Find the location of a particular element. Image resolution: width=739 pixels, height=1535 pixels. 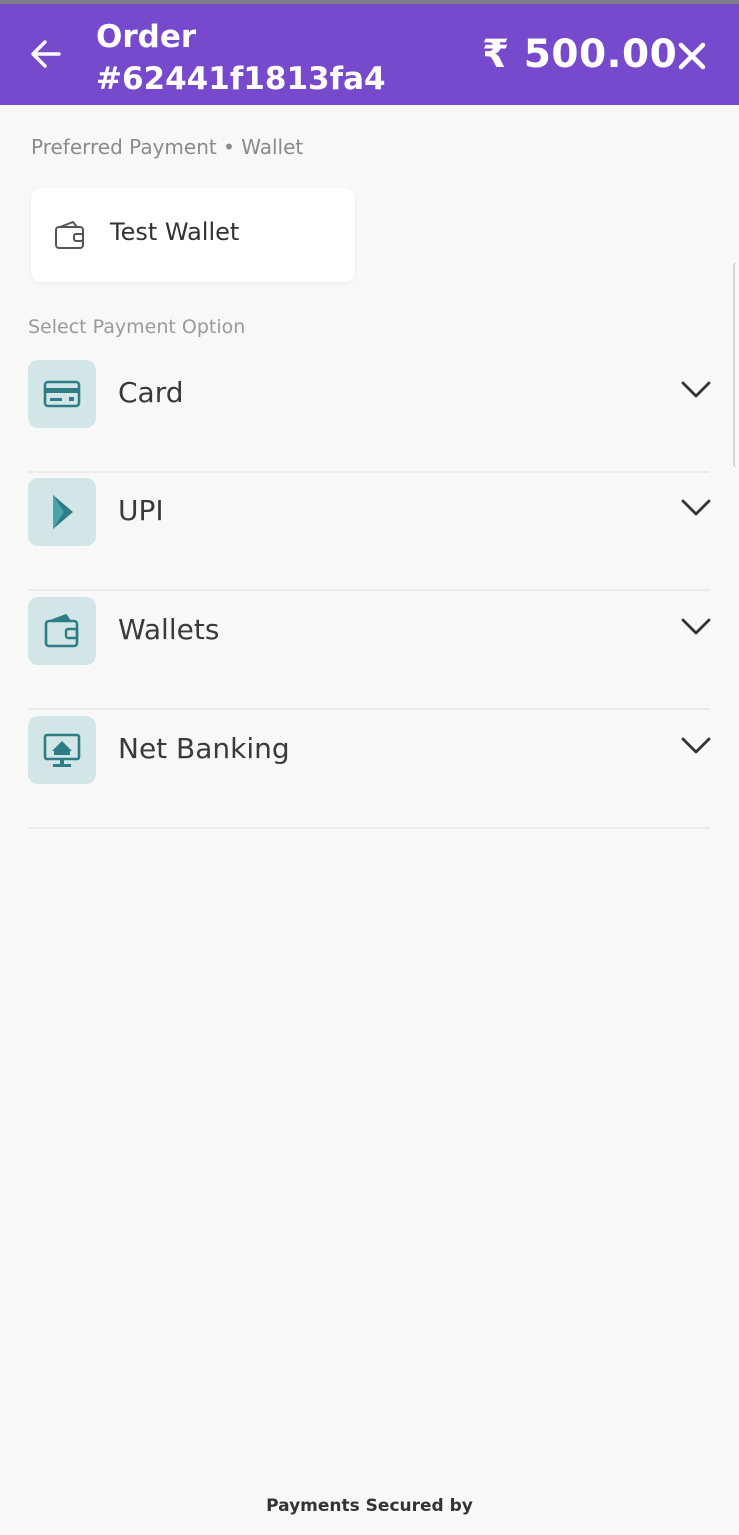

net-banking-icon-box is located at coordinates (62, 750).